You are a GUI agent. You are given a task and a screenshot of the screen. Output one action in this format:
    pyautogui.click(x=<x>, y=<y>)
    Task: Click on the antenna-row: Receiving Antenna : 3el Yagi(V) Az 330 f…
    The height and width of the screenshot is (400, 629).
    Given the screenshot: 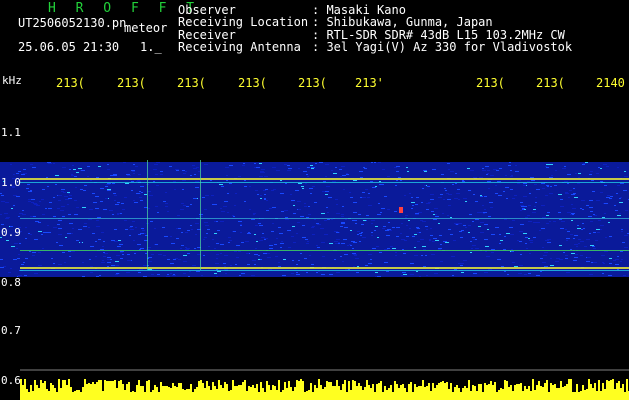 What is the action you would take?
    pyautogui.click(x=375, y=46)
    